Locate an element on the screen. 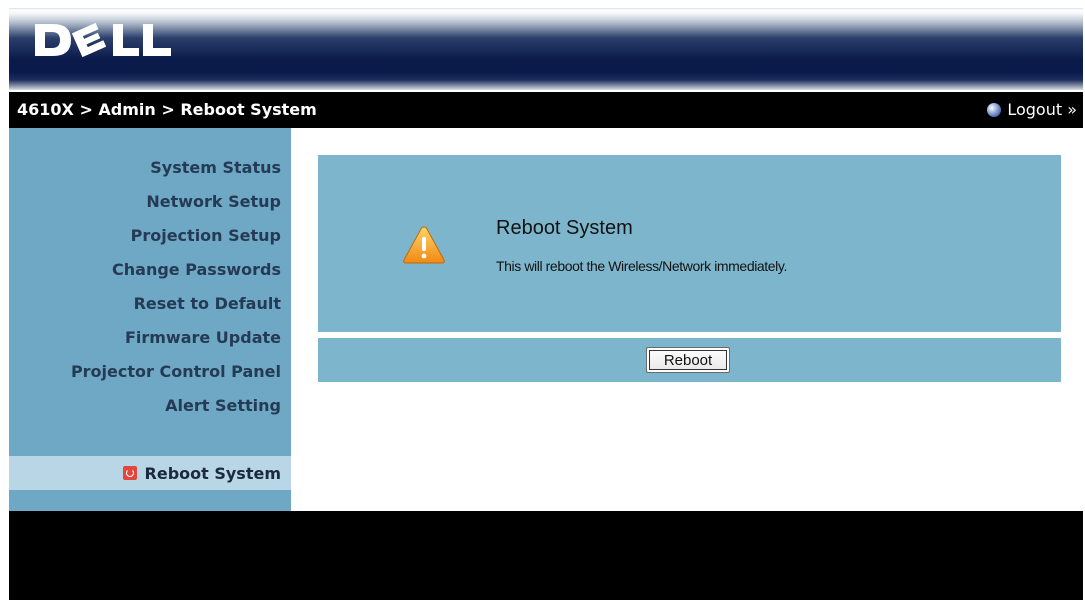 The width and height of the screenshot is (1085, 607). header is located at coordinates (546, 49).